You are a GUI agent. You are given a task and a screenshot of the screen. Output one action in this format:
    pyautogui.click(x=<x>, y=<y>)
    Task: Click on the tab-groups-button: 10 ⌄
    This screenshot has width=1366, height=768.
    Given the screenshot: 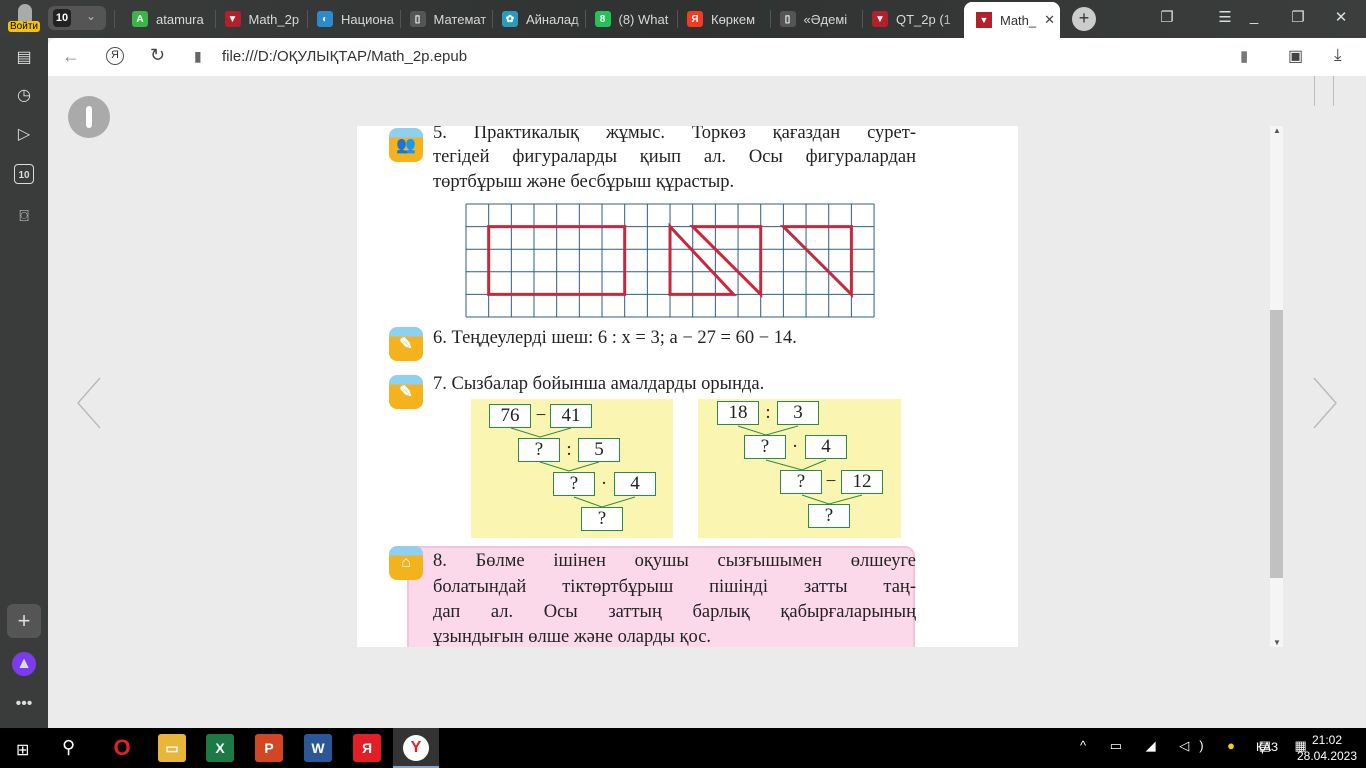 What is the action you would take?
    pyautogui.click(x=77, y=18)
    